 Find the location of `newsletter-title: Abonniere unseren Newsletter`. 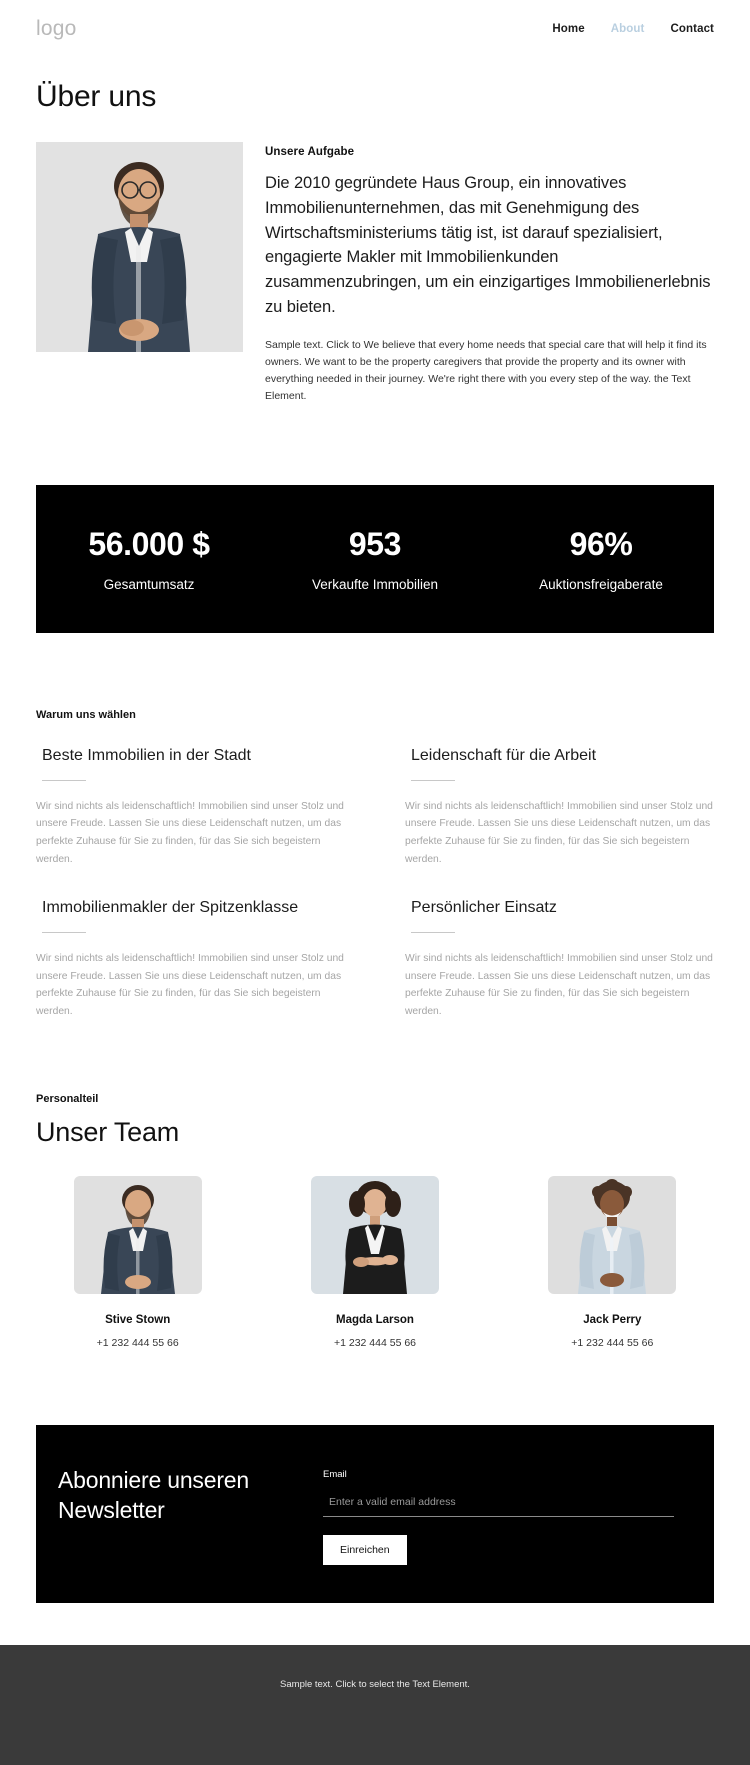

newsletter-title: Abonniere unseren Newsletter is located at coordinates (153, 1495).